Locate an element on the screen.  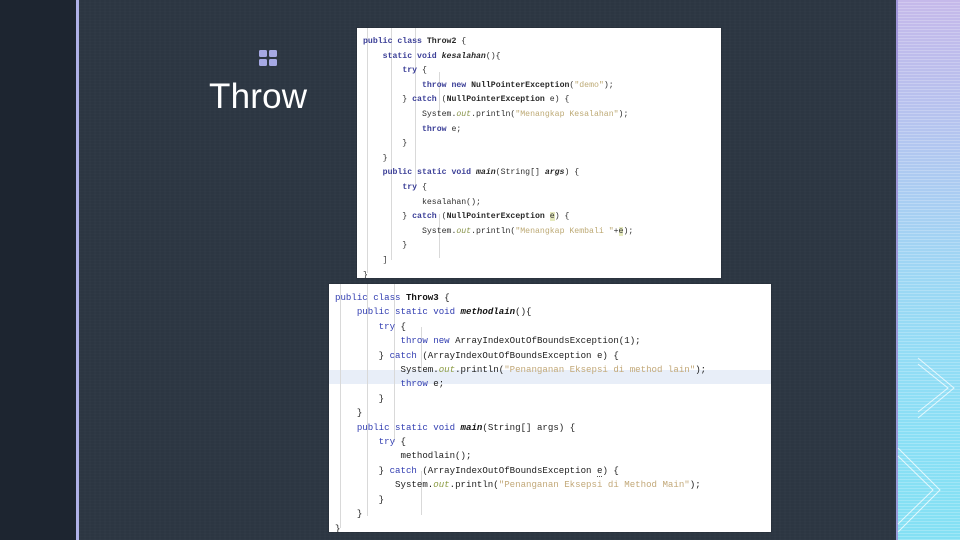
chevron-decoration-icon is located at coordinates (926, 445).